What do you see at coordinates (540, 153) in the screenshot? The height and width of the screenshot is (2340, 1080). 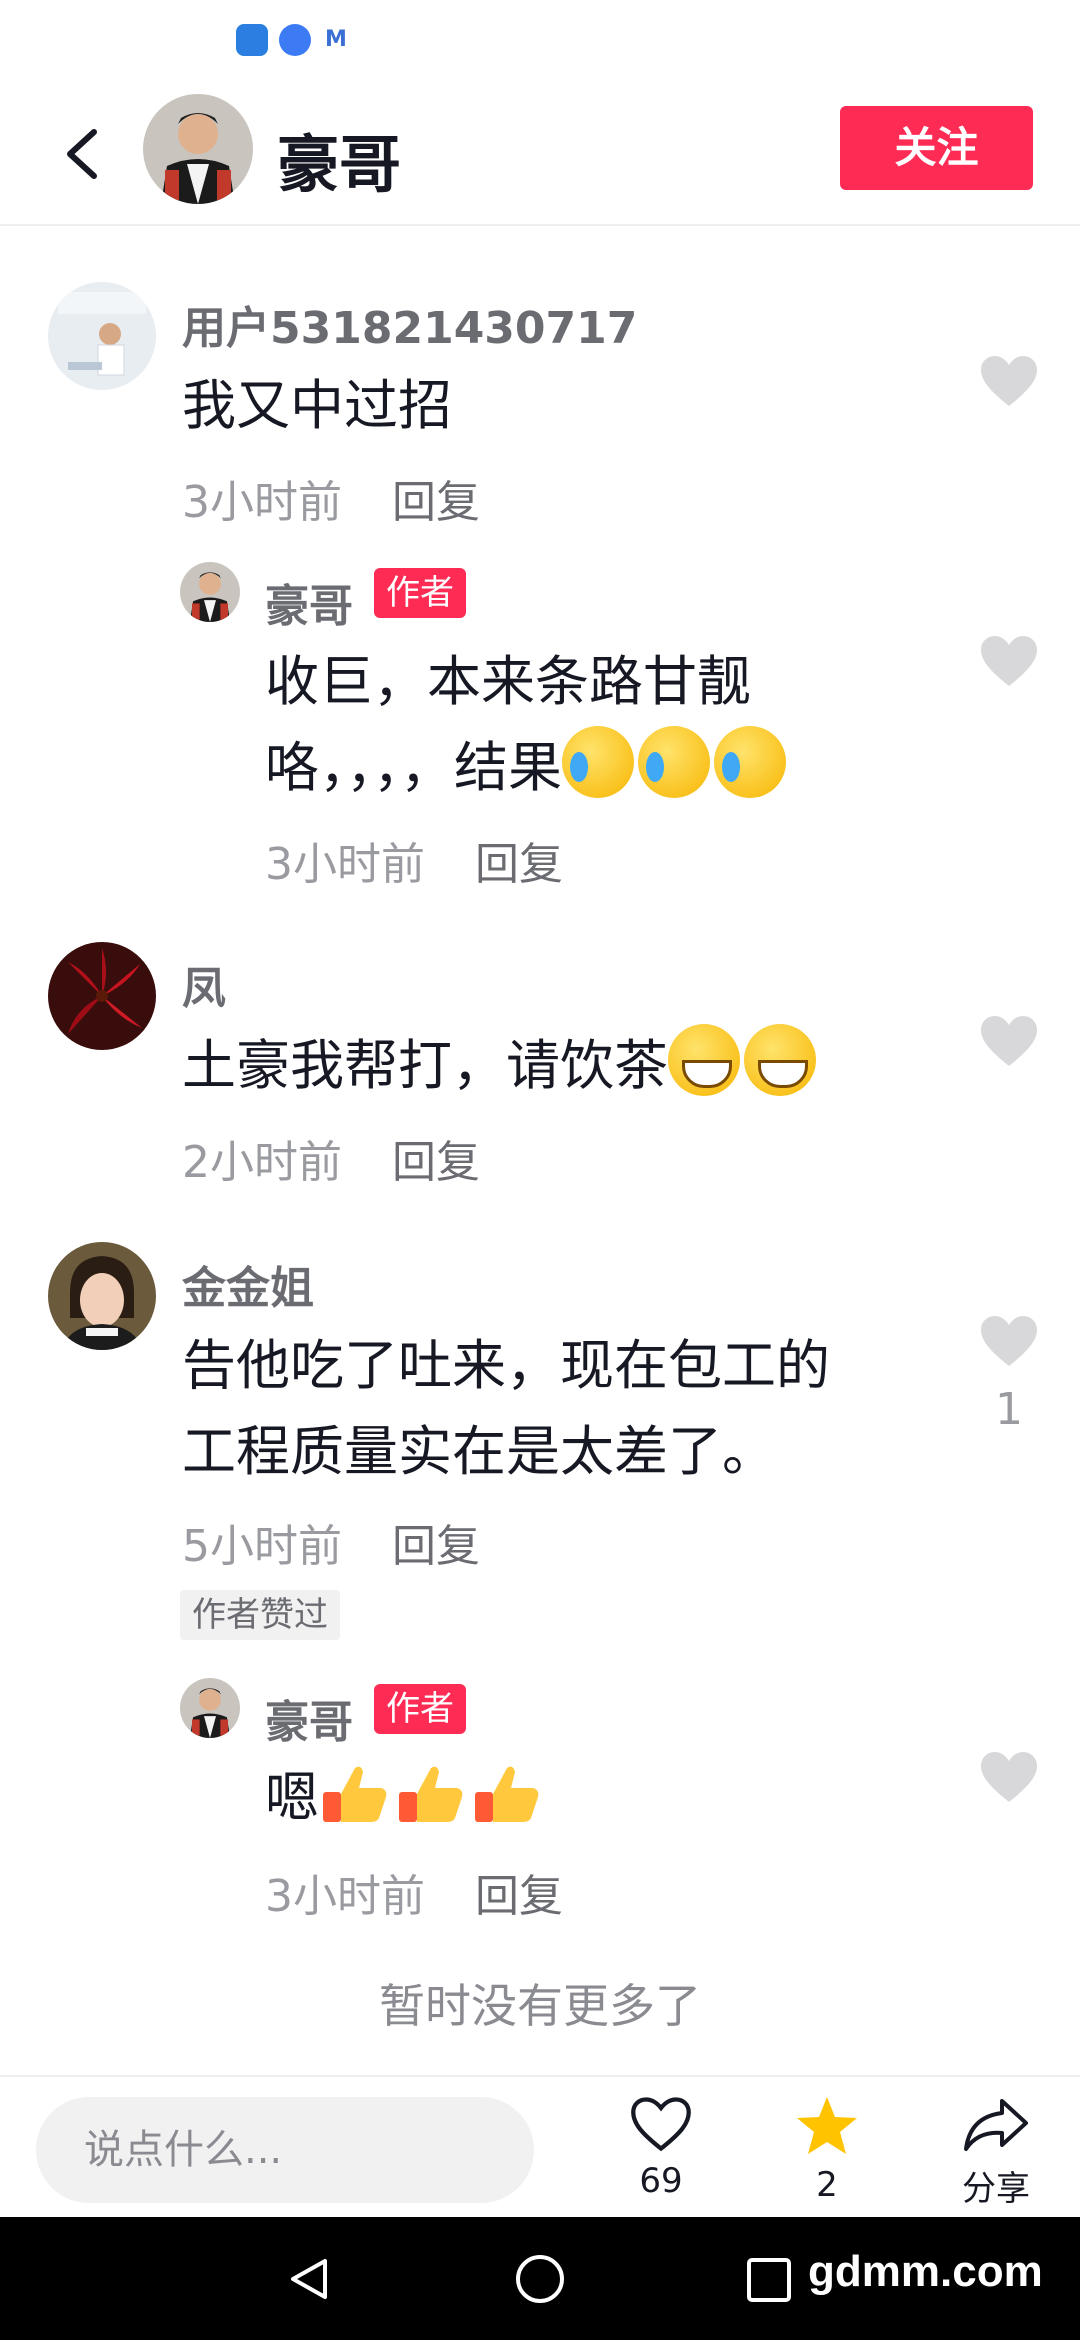 I see `header: 豪哥 关注` at bounding box center [540, 153].